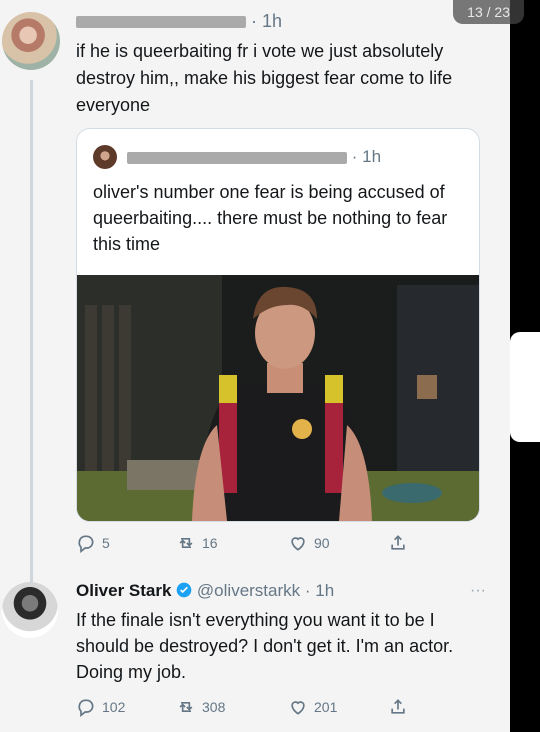  I want to click on display-name: Oliver Stark, so click(123, 590).